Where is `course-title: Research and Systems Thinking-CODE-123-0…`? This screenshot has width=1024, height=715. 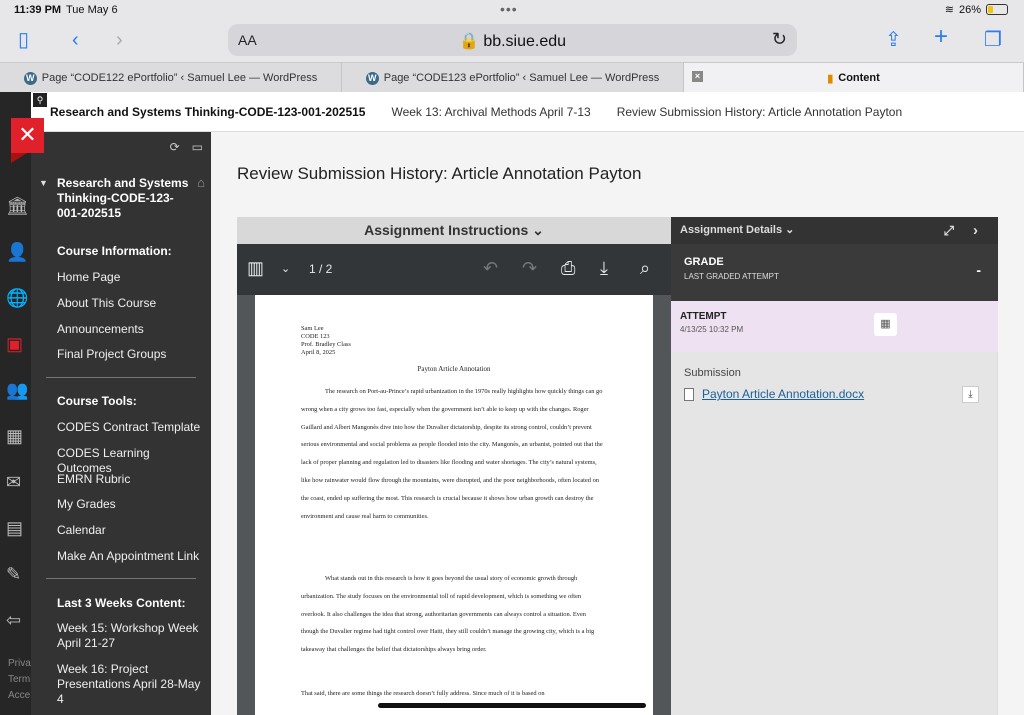 course-title: Research and Systems Thinking-CODE-123-0… is located at coordinates (127, 198).